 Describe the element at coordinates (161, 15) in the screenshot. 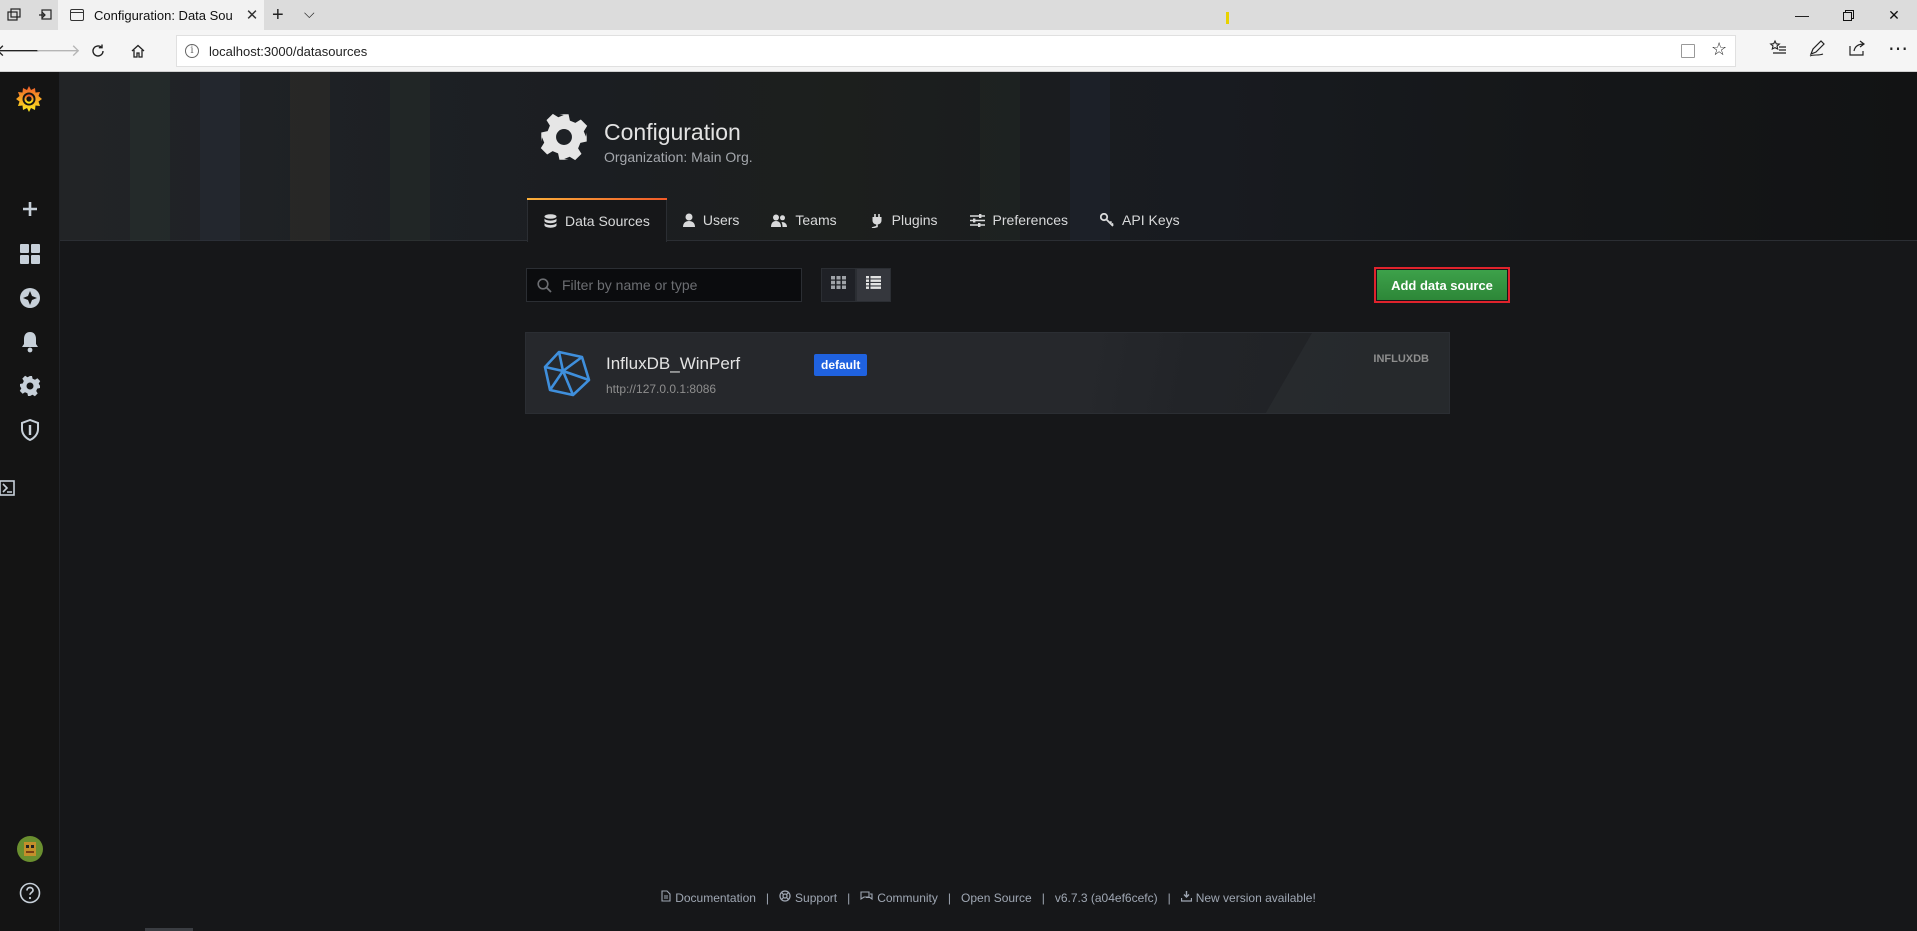

I see `browser-tab-active: Configuration: Data Sou ✕` at that location.